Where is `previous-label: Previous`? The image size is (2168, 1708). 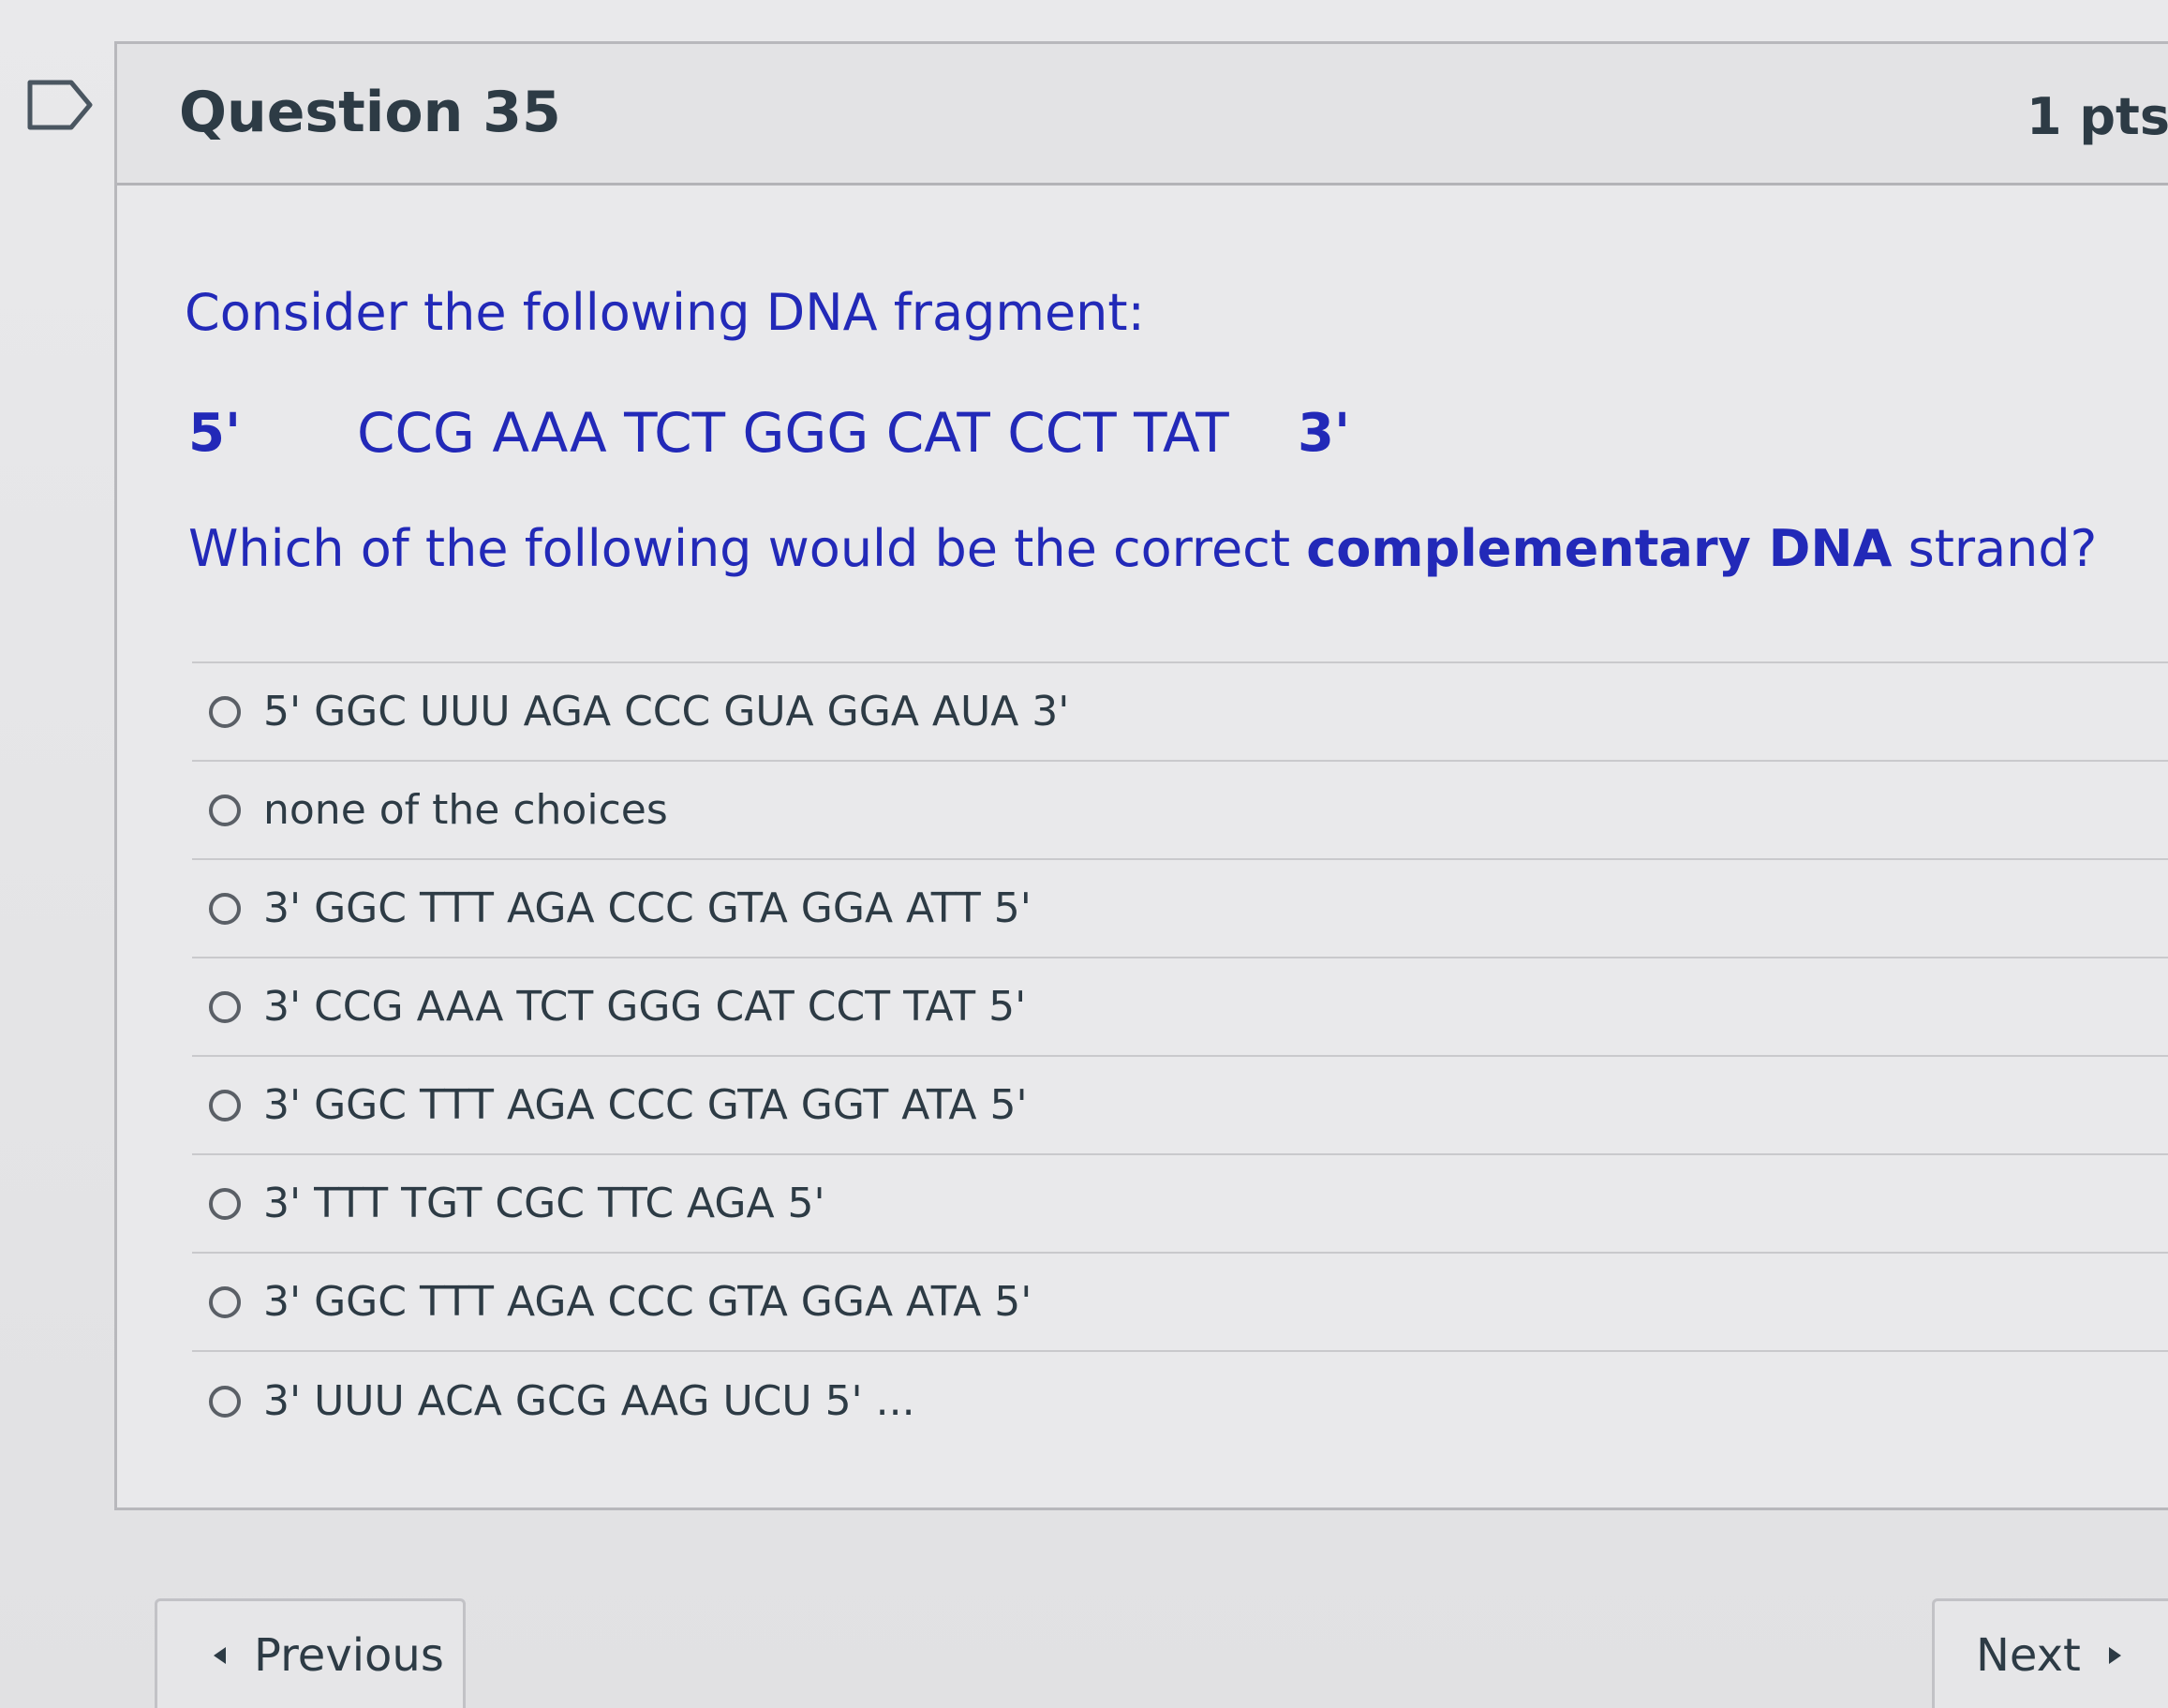
previous-label: Previous is located at coordinates (349, 1655).